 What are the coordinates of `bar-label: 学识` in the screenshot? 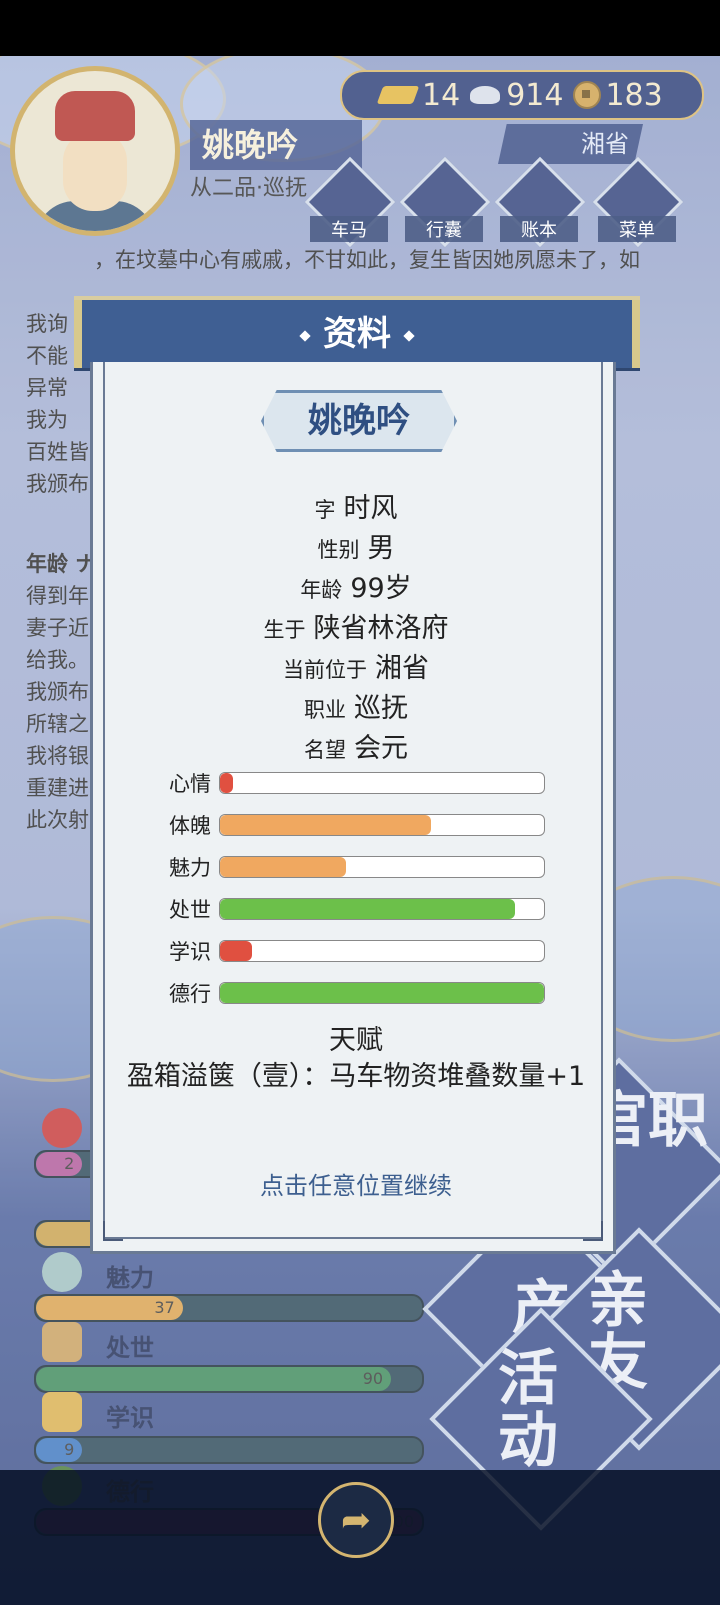 It's located at (190, 952).